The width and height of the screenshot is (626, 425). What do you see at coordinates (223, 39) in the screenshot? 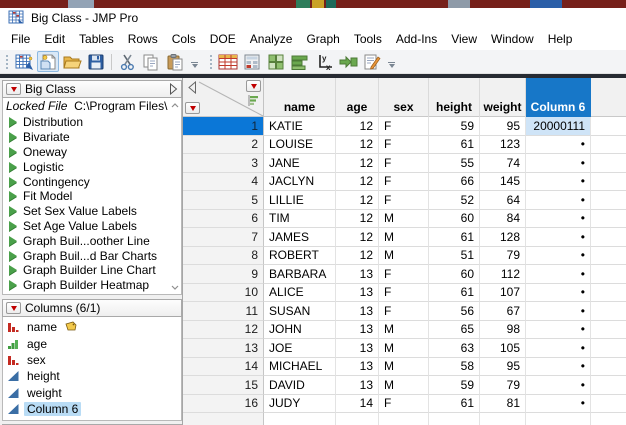
I see `menu-item-doe: DOE` at bounding box center [223, 39].